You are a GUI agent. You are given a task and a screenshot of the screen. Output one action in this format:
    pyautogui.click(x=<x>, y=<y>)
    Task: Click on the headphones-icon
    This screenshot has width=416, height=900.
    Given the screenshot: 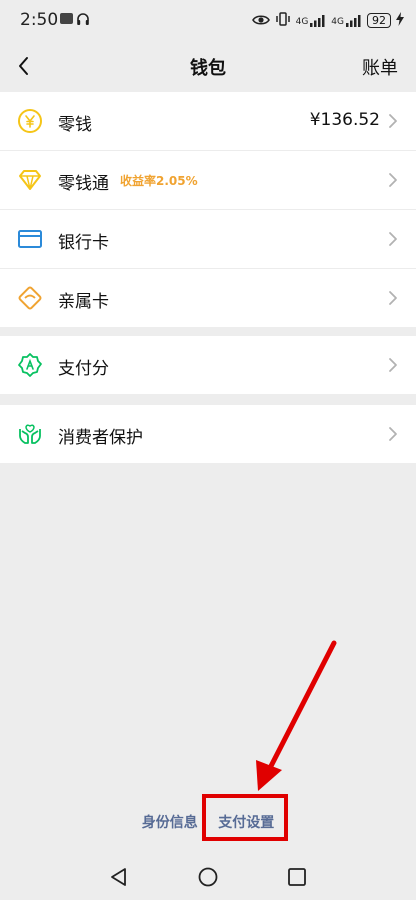 What is the action you would take?
    pyautogui.click(x=83, y=20)
    